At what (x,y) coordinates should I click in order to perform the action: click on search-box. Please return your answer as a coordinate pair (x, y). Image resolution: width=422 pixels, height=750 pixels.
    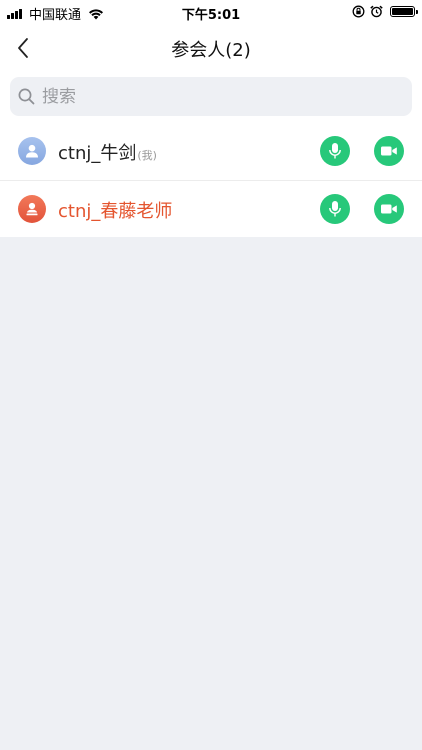
    Looking at the image, I should click on (211, 96).